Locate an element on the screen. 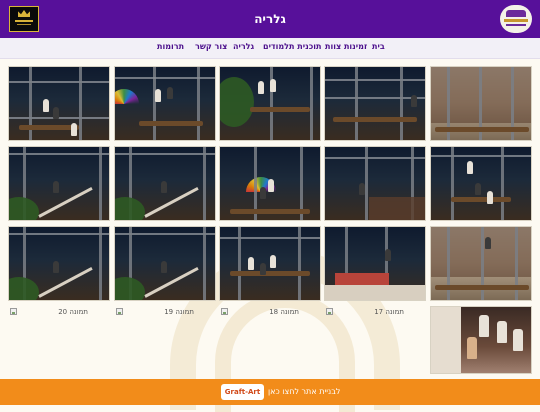 The image size is (540, 412). nav-item-home: בית is located at coordinates (378, 46).